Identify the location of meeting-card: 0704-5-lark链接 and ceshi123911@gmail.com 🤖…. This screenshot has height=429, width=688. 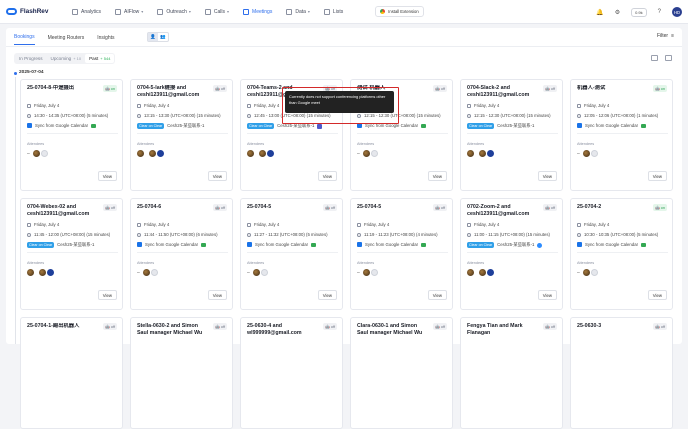
(181, 135).